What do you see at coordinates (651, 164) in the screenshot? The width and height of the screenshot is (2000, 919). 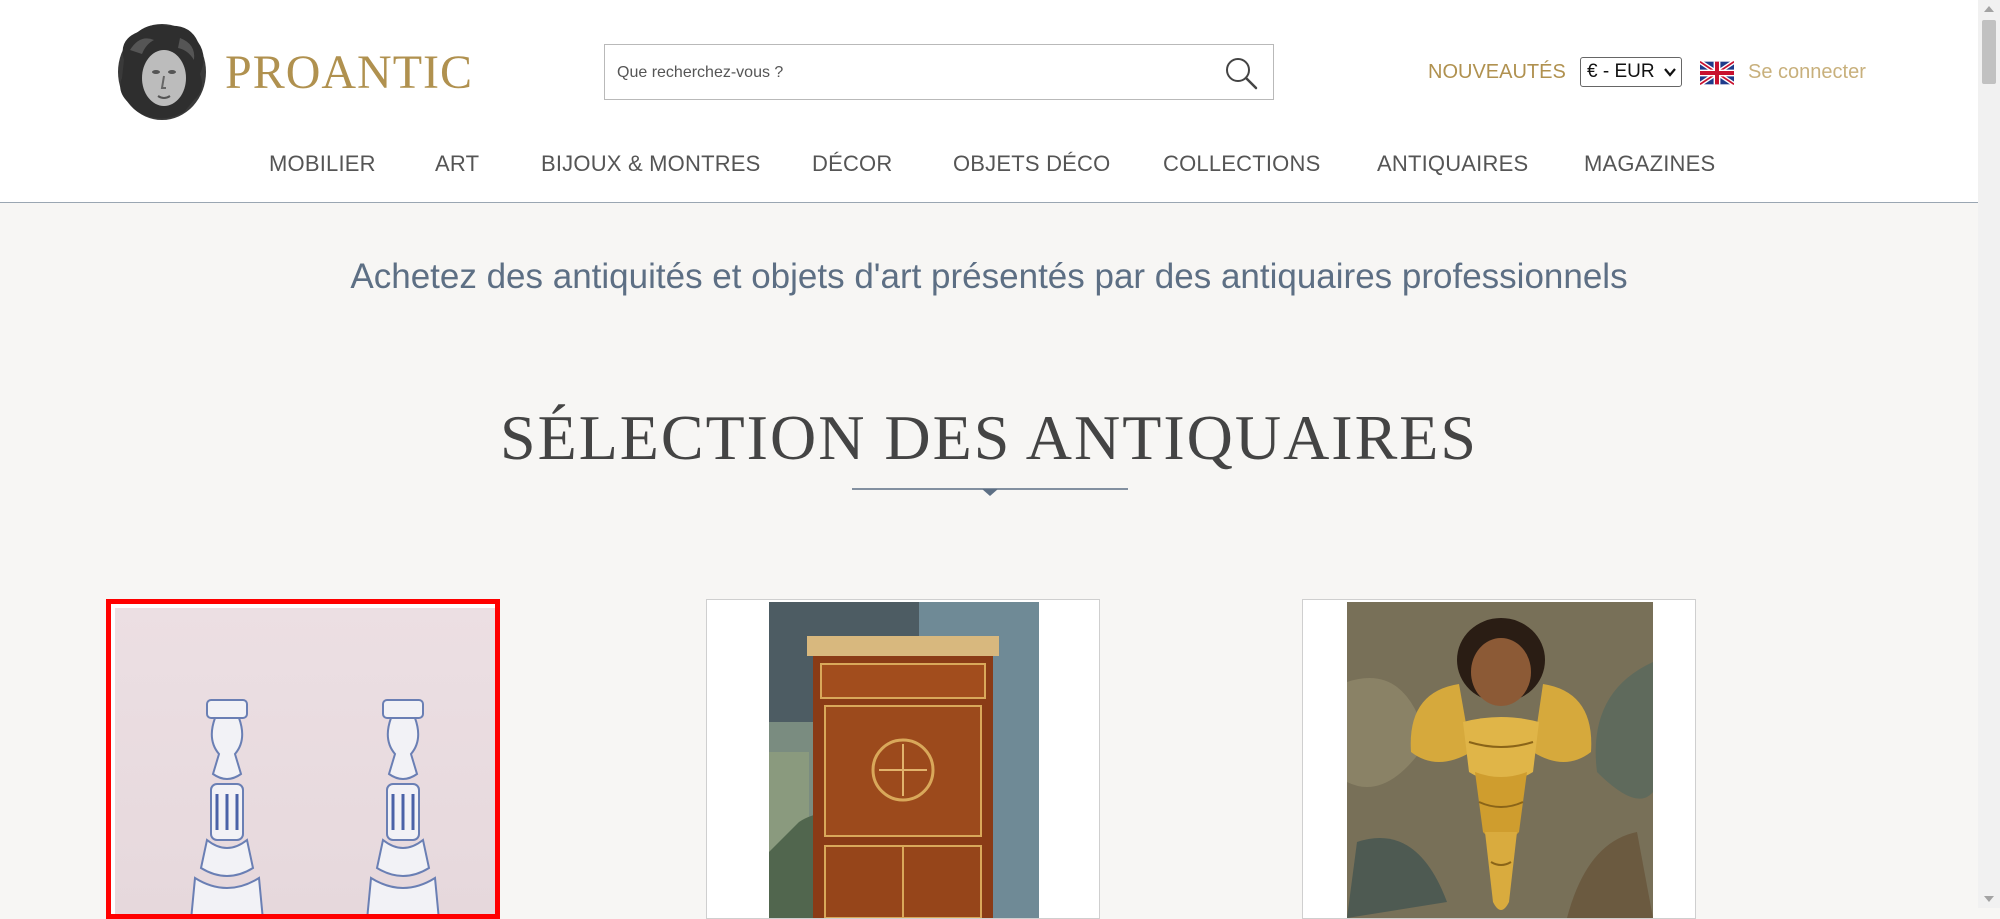 I see `nav-item-bijoux-montres: BIJOUX & MONTRES` at bounding box center [651, 164].